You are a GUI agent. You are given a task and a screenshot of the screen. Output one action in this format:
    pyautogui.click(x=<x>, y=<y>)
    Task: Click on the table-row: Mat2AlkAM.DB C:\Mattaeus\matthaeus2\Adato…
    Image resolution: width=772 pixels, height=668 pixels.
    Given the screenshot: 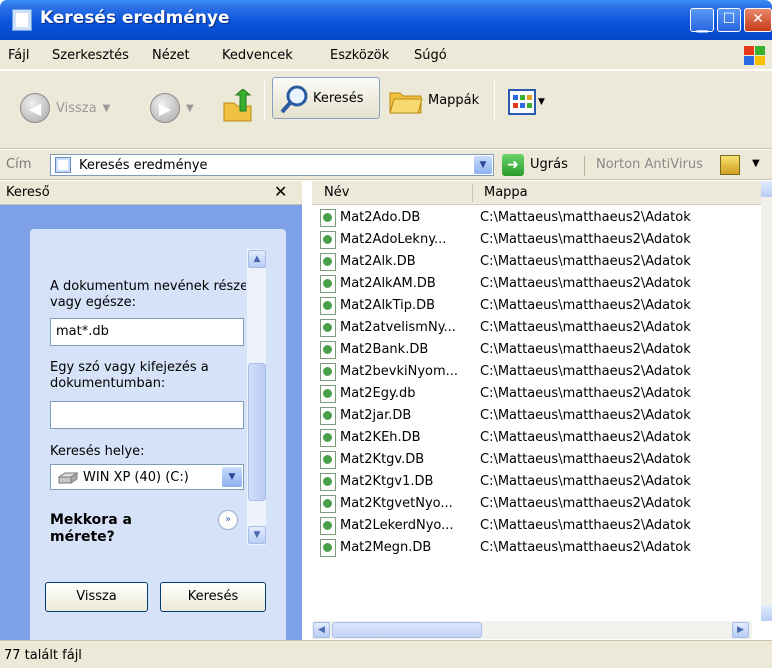 What is the action you would take?
    pyautogui.click(x=540, y=284)
    